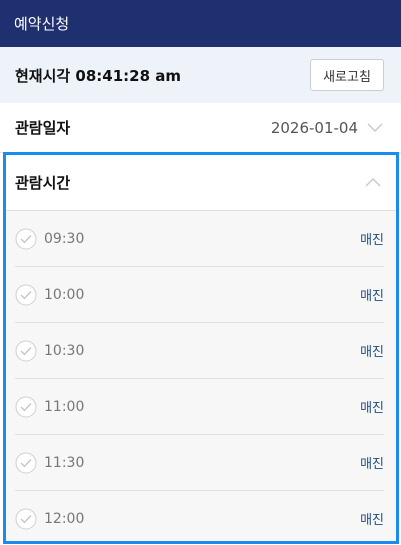 This screenshot has width=401, height=545. Describe the element at coordinates (43, 183) in the screenshot. I see `visit-time-label: 관람시간` at that location.